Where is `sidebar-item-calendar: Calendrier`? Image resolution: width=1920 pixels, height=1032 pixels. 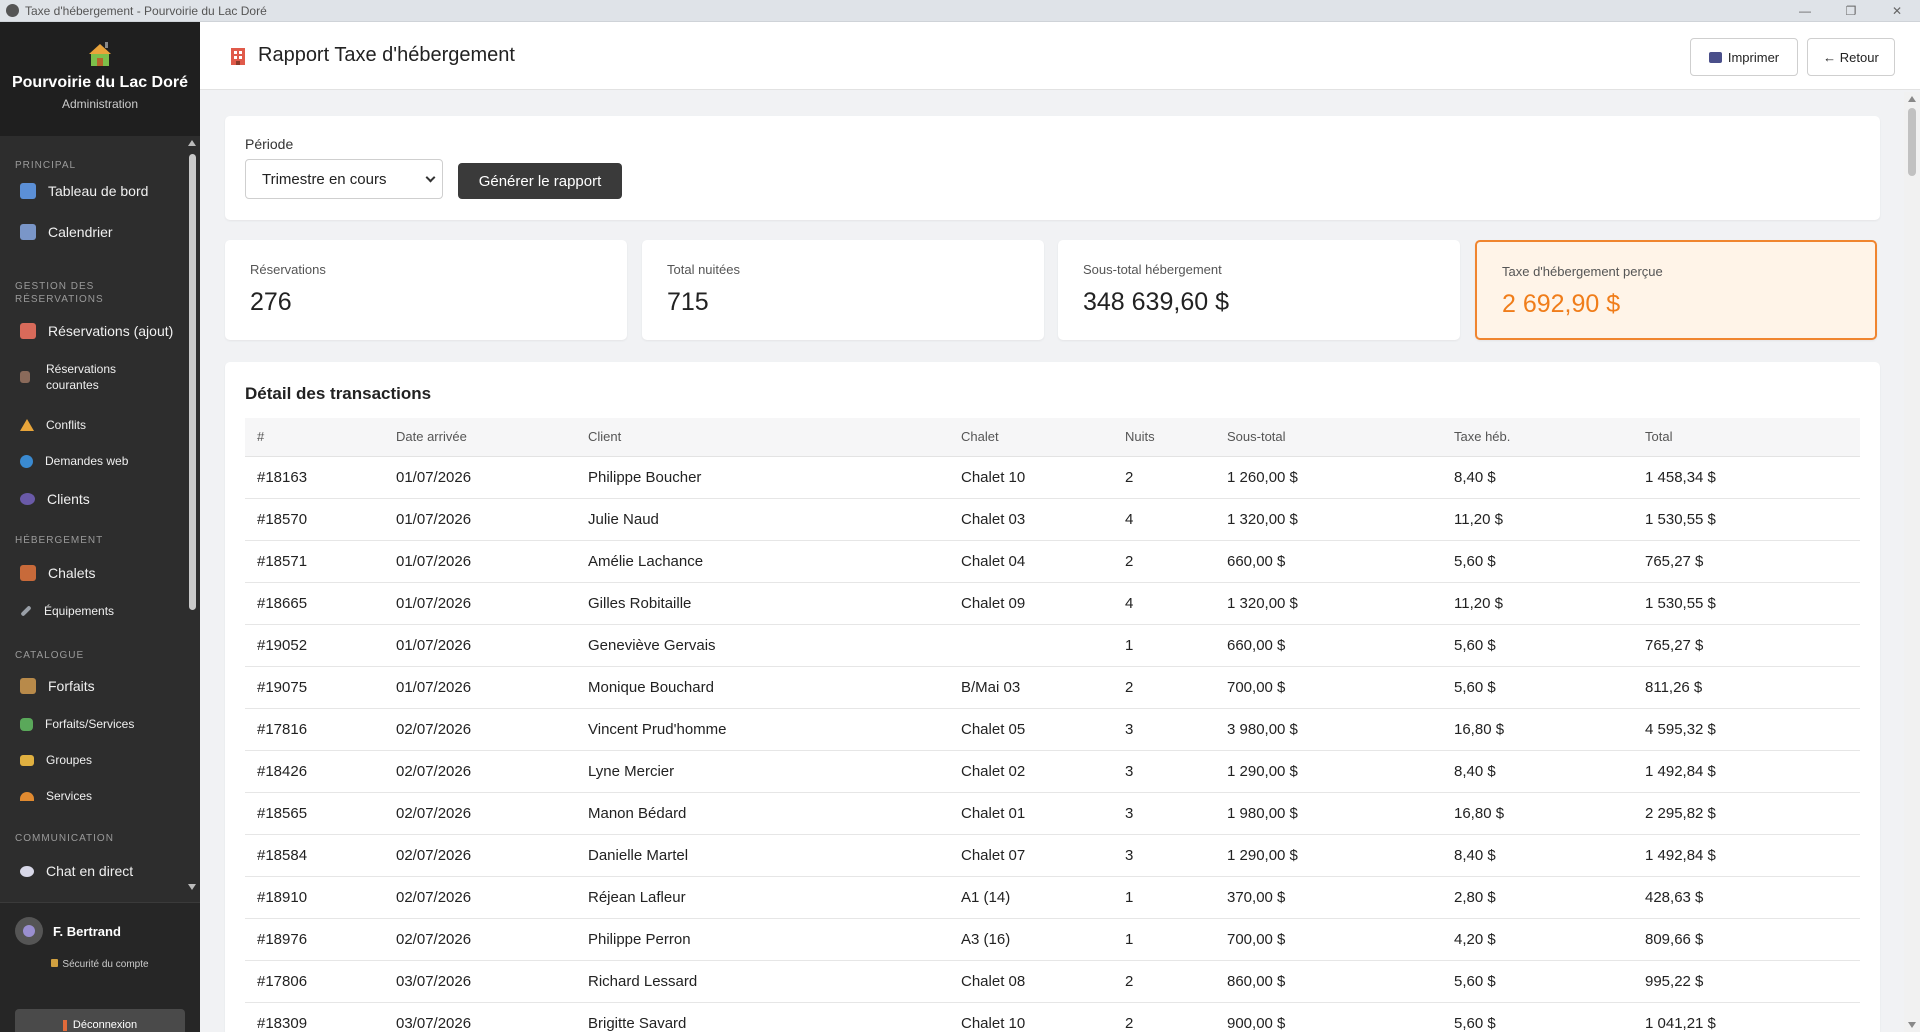
sidebar-item-calendar: Calendrier is located at coordinates (56, 232).